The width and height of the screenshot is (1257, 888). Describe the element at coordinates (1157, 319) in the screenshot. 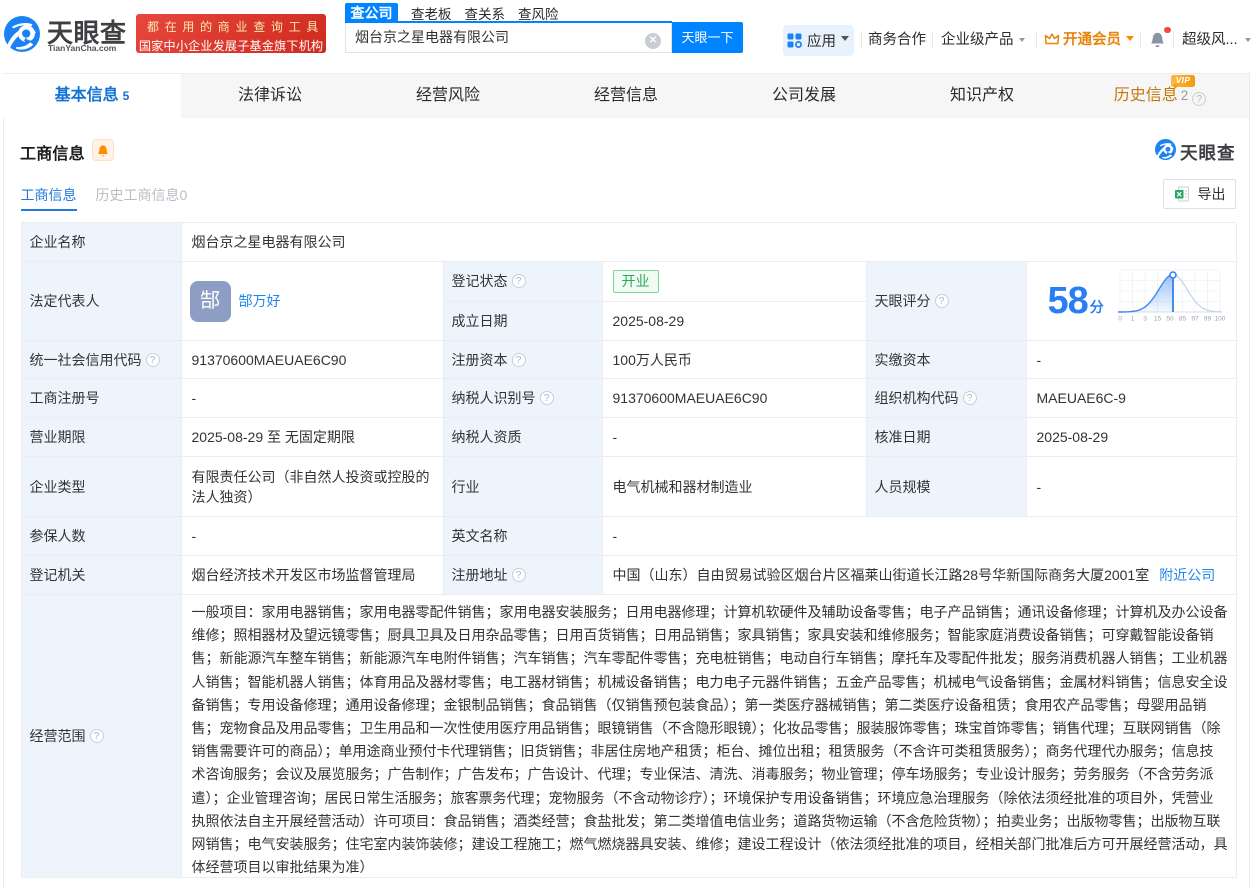

I see `svg-text: 15` at that location.